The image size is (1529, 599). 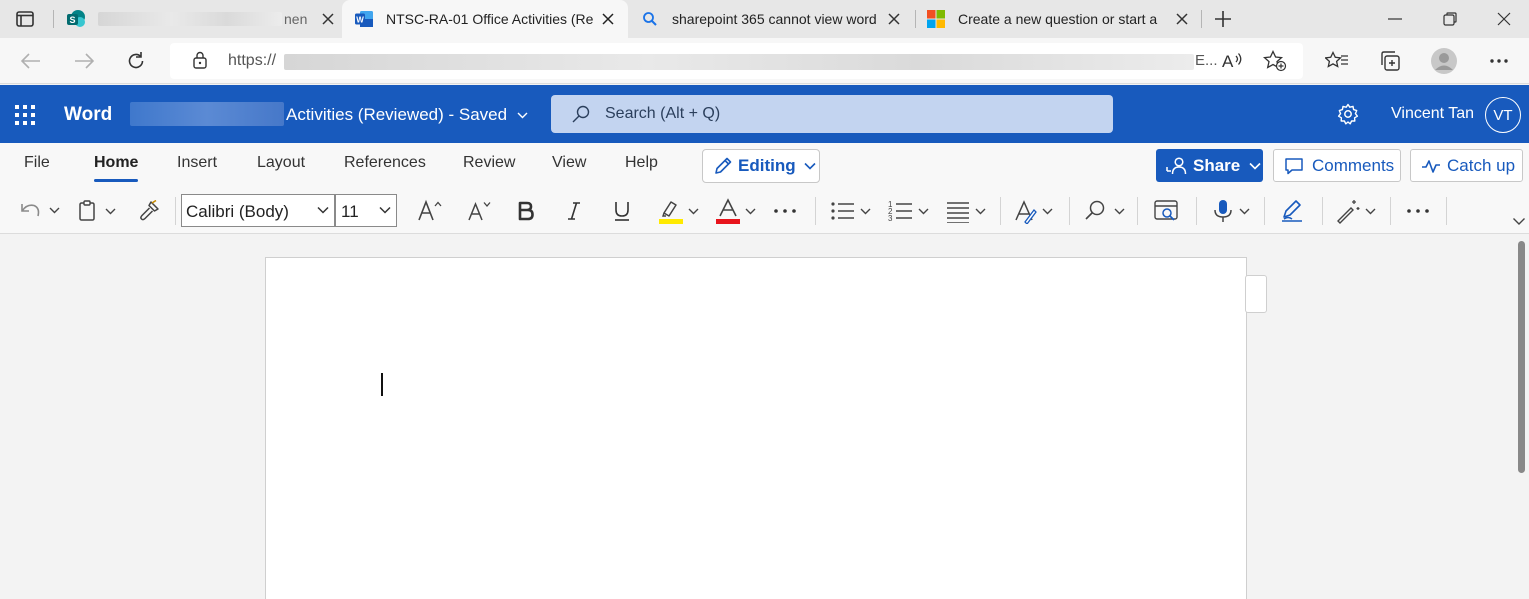 What do you see at coordinates (252, 60) in the screenshot?
I see `url-prefix: https://` at bounding box center [252, 60].